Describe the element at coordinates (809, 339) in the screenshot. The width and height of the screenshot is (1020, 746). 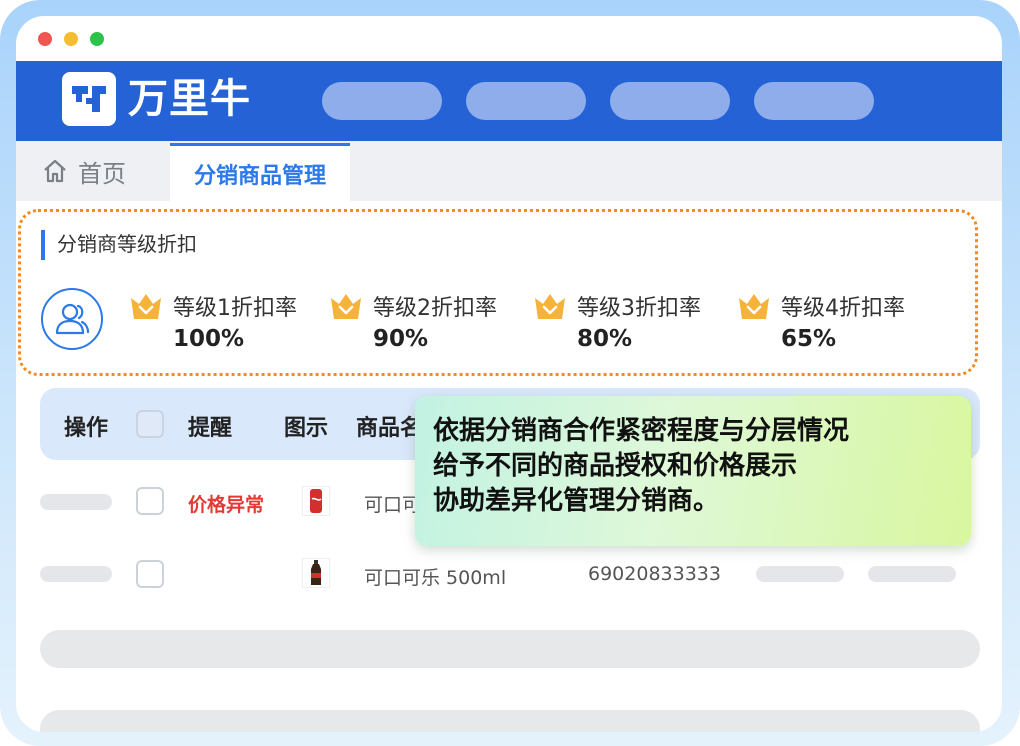
I see `level-value: 65%` at that location.